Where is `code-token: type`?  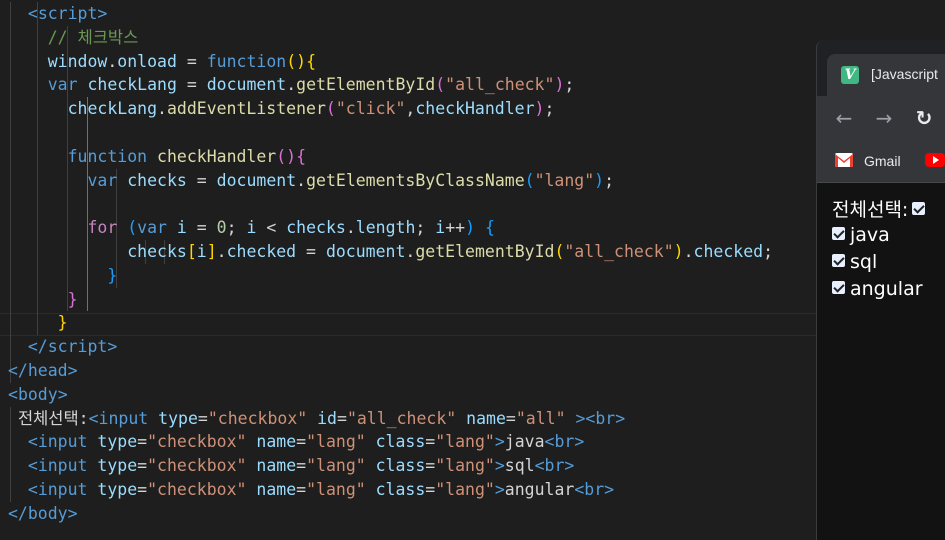
code-token: type is located at coordinates (178, 418).